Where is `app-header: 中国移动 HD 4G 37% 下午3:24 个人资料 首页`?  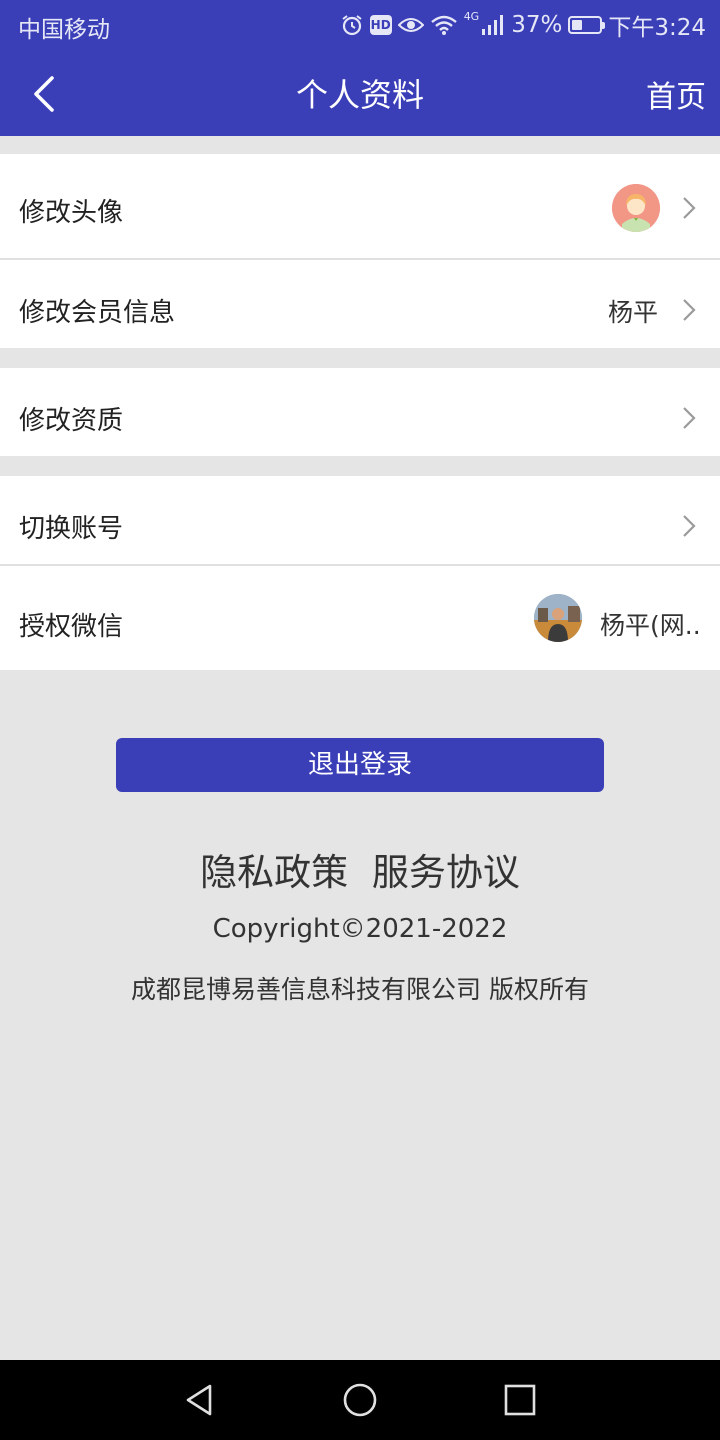
app-header: 中国移动 HD 4G 37% 下午3:24 个人资料 首页 is located at coordinates (360, 68).